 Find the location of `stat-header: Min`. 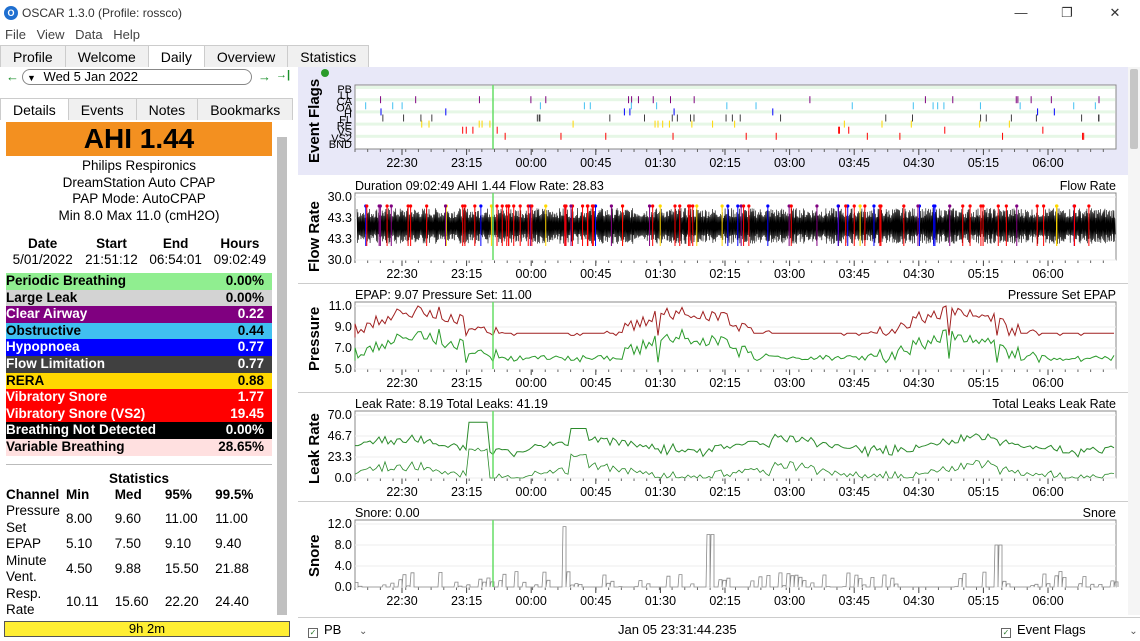

stat-header: Min is located at coordinates (78, 494).